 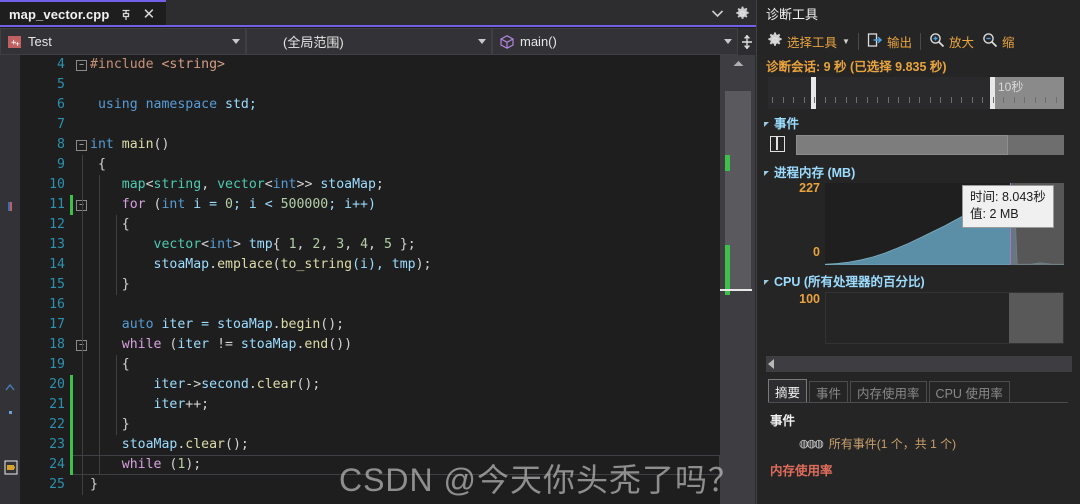 I want to click on diagnostic-tab-bar: 摘要 事件 内存使用率 CPU 使用率, so click(x=924, y=390).